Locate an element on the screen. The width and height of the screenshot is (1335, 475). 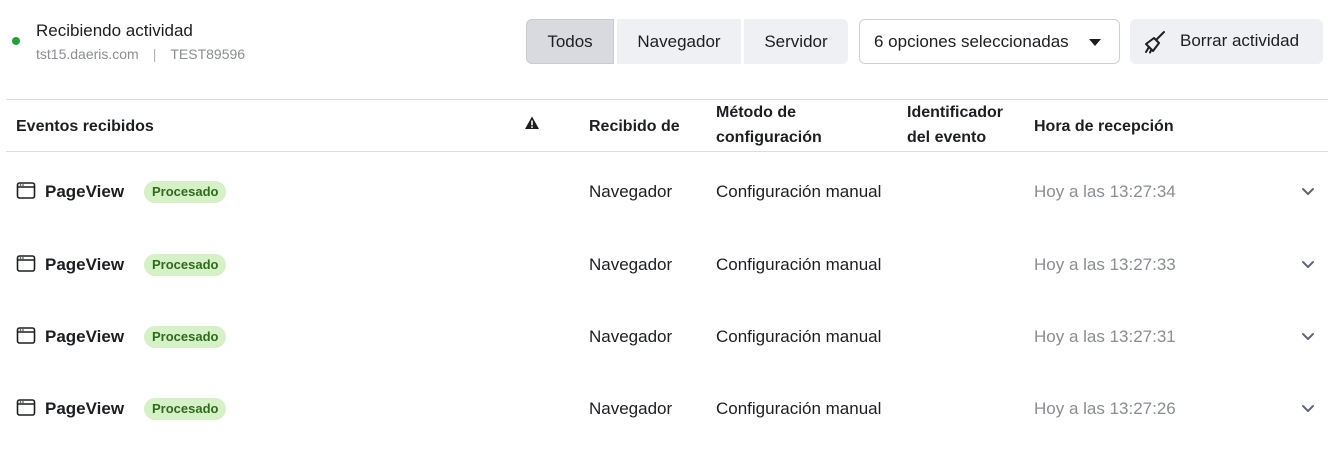
status-title: Recibiendo actividad is located at coordinates (114, 30).